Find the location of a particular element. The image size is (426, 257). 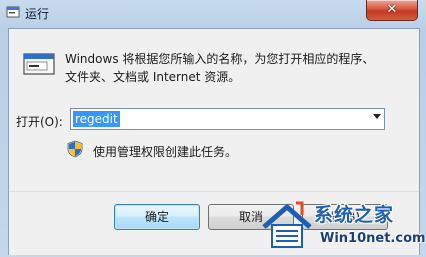

uac-shield-icon is located at coordinates (75, 149).